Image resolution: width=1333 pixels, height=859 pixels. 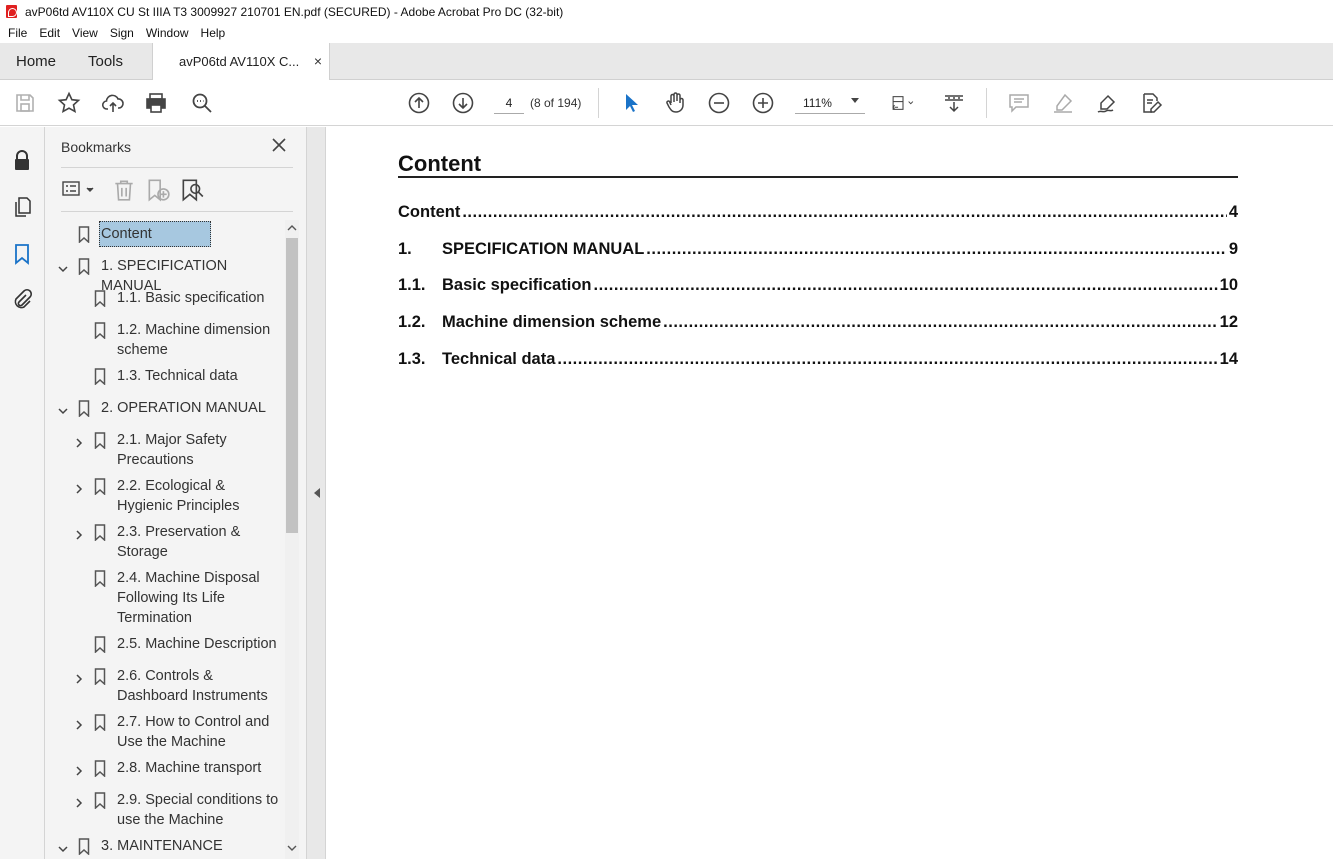 What do you see at coordinates (241, 61) in the screenshot?
I see `tab-document: avP06td AV110X C... ×` at bounding box center [241, 61].